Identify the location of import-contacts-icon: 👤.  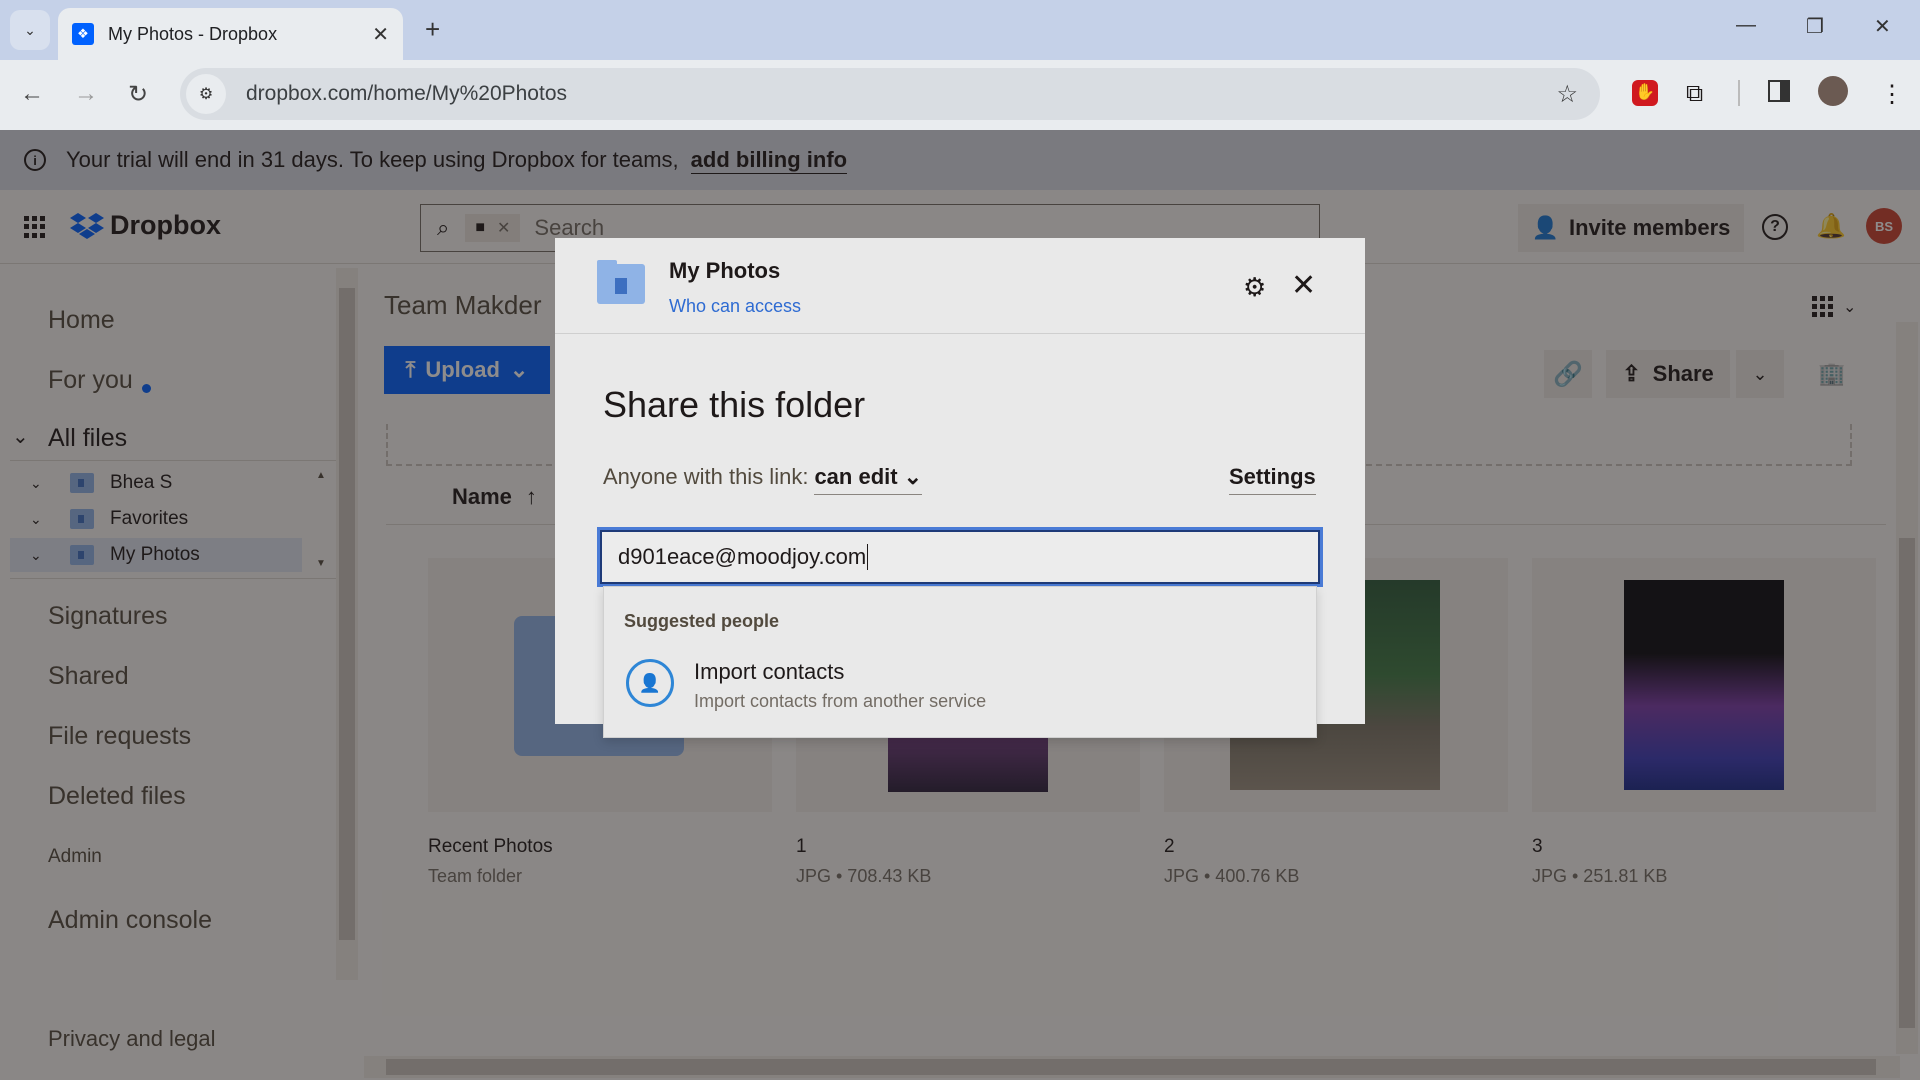
(650, 683).